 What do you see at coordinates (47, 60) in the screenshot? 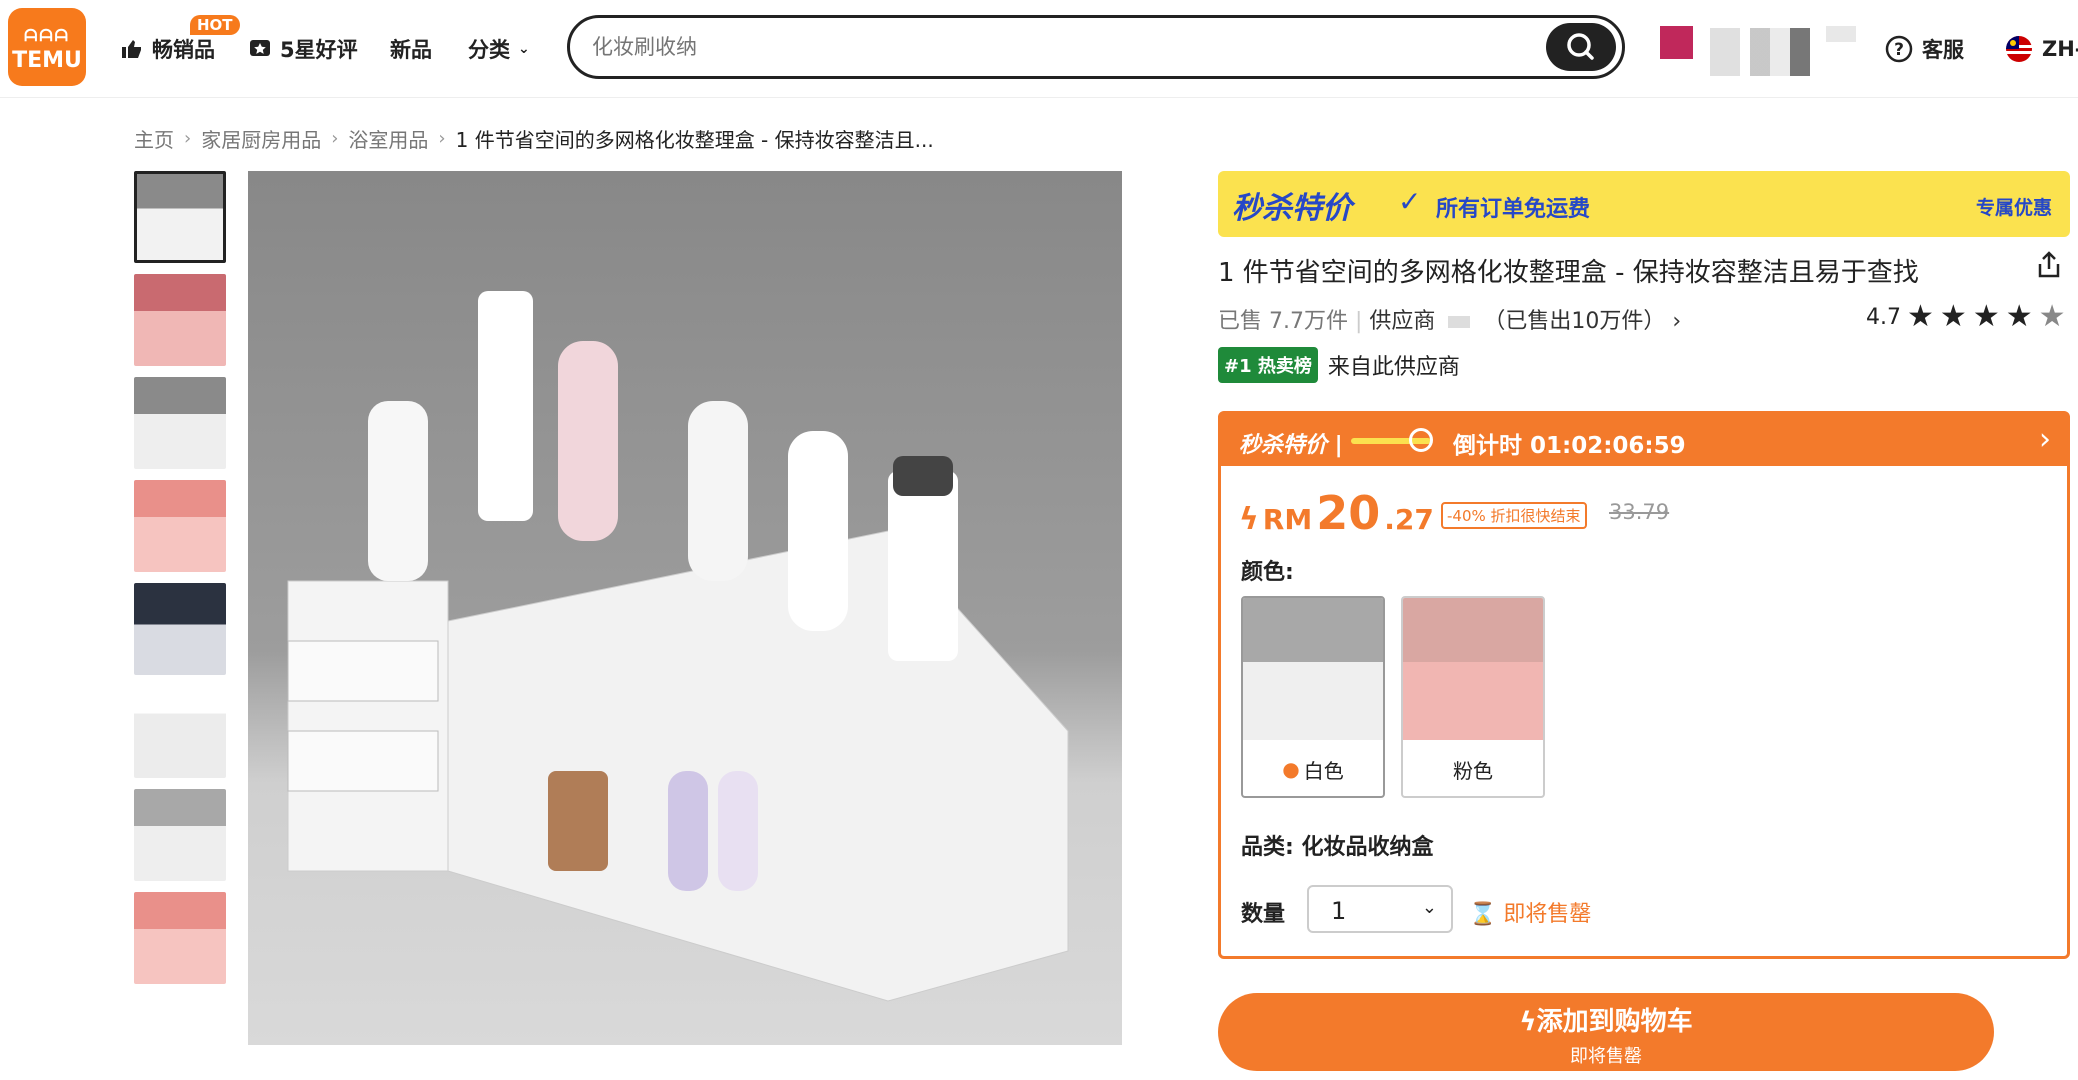
I see `logo-text: TEMU` at bounding box center [47, 60].